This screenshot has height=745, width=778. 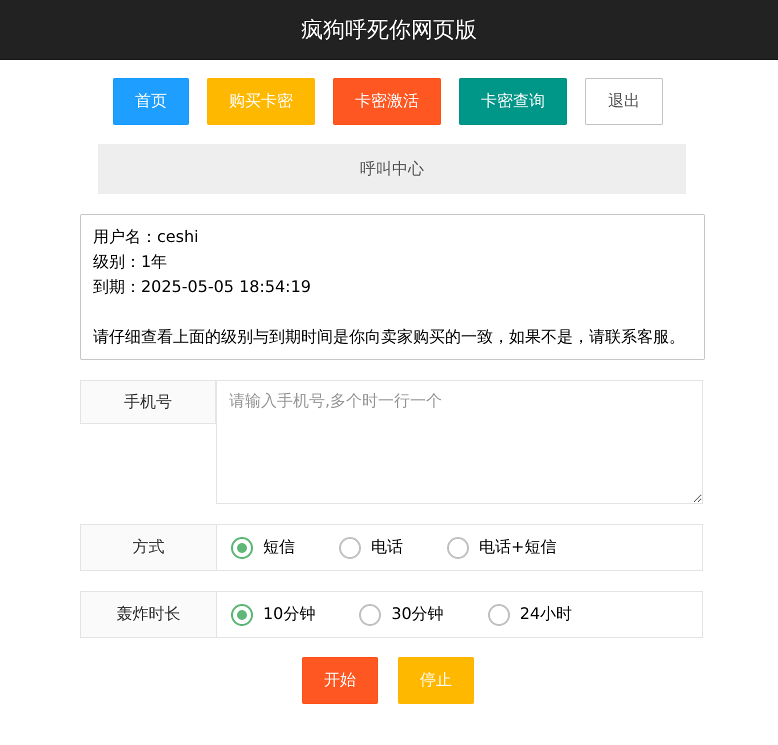 I want to click on info-line: 到期：2025-05-05 18:54:19, so click(x=202, y=287).